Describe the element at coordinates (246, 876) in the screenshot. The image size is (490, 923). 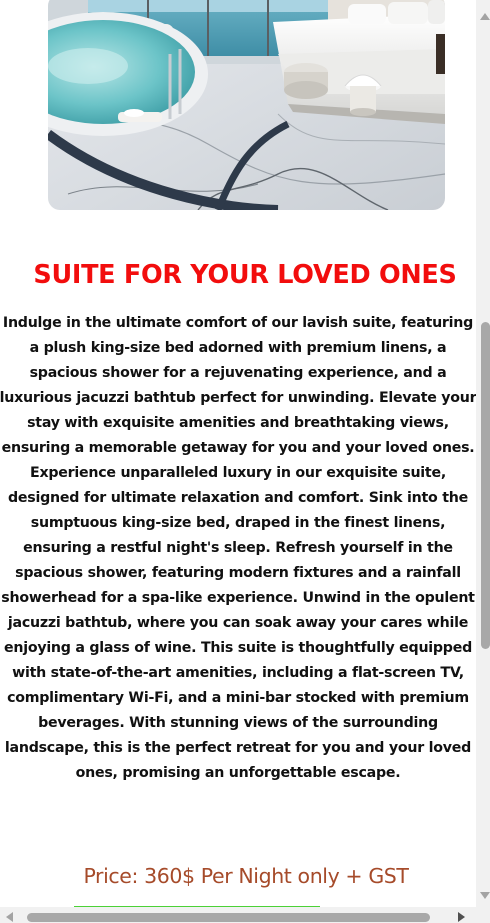
I see `suite-price: Price: 360$ Per Night only + GST` at that location.